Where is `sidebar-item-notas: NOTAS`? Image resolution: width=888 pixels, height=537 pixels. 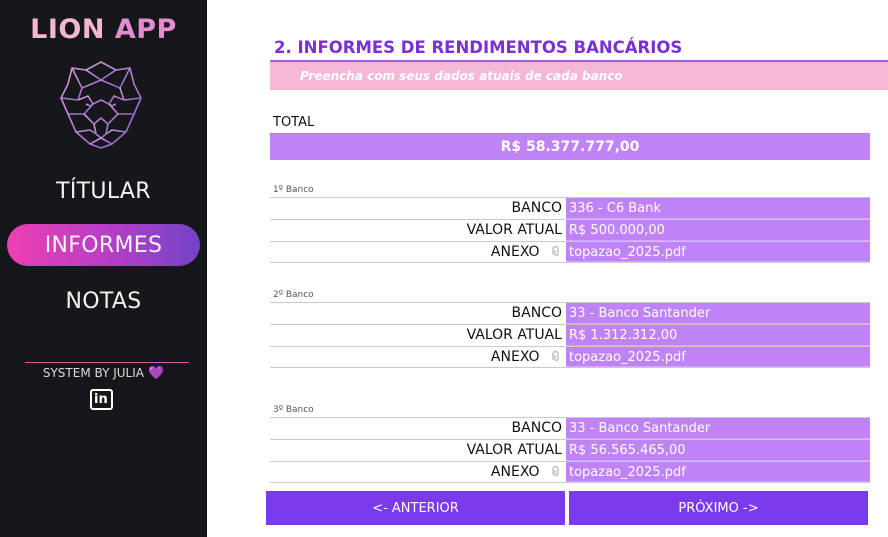
sidebar-item-notas: NOTAS is located at coordinates (103, 301).